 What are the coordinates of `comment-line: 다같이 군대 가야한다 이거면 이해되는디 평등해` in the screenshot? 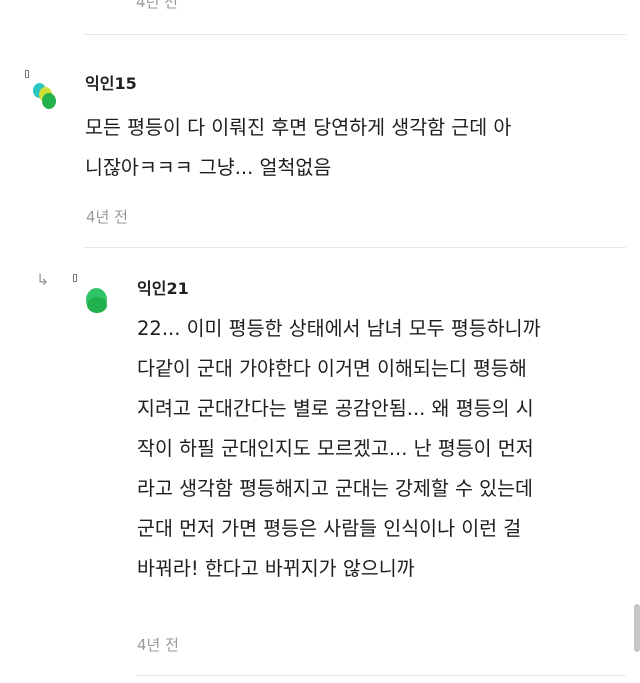 It's located at (332, 368).